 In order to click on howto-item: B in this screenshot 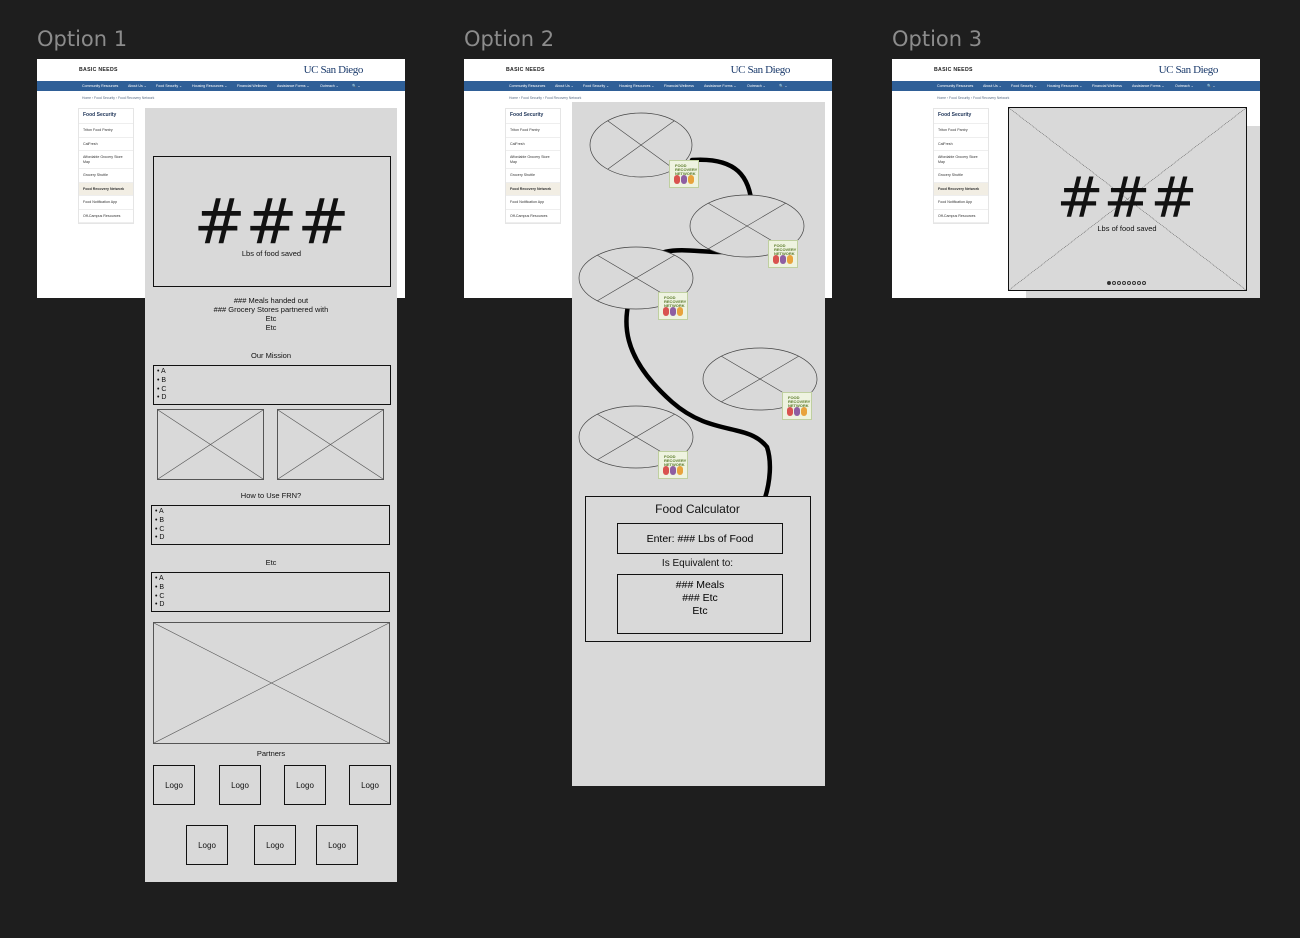, I will do `click(159, 521)`.